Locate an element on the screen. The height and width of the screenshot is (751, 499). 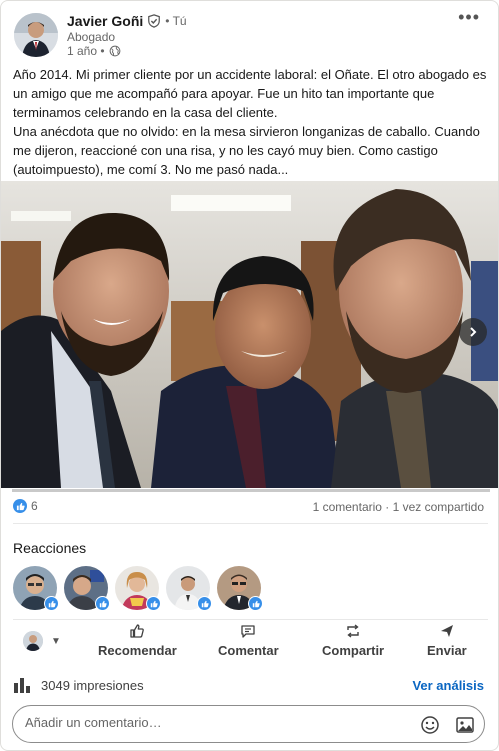
comment-box is located at coordinates (248, 724).